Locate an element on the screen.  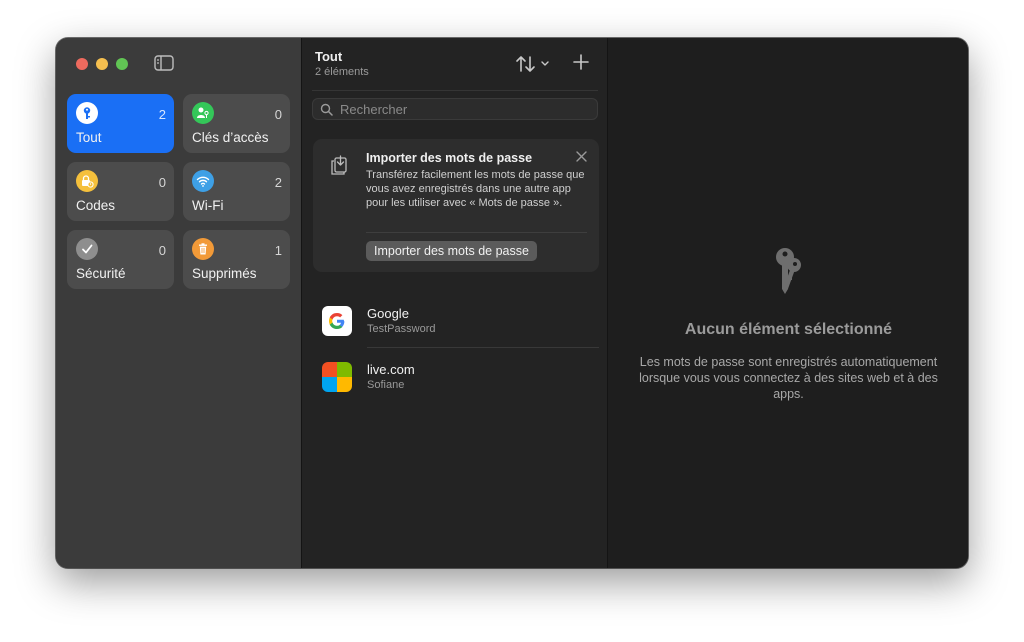
keys-icon is located at coordinates (788, 271).